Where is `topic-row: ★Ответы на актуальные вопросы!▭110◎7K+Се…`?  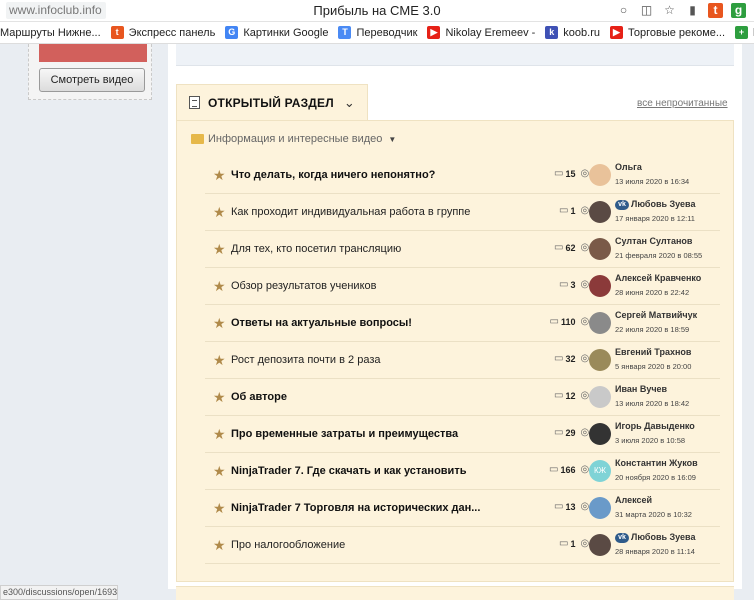
topic-row: ★Ответы на актуальные вопросы!▭110◎7K+Се… is located at coordinates (462, 323).